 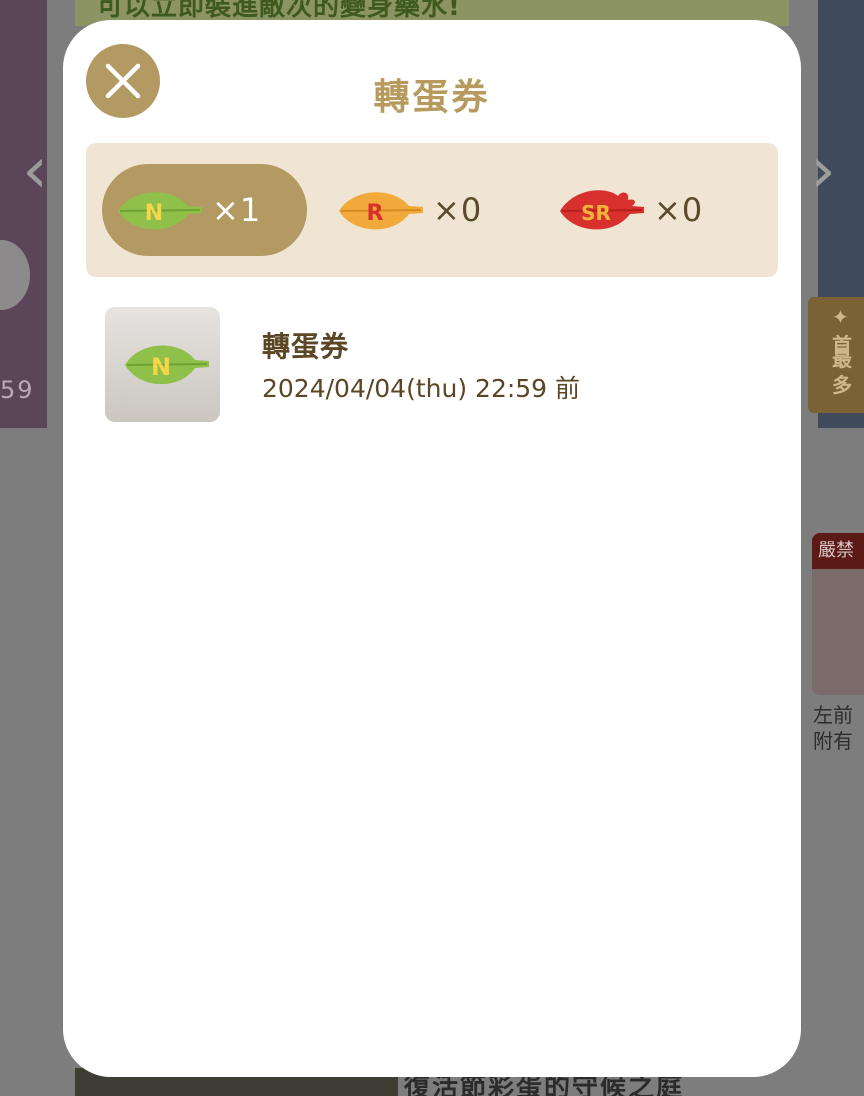 What do you see at coordinates (15, 275) in the screenshot?
I see `background-bubble` at bounding box center [15, 275].